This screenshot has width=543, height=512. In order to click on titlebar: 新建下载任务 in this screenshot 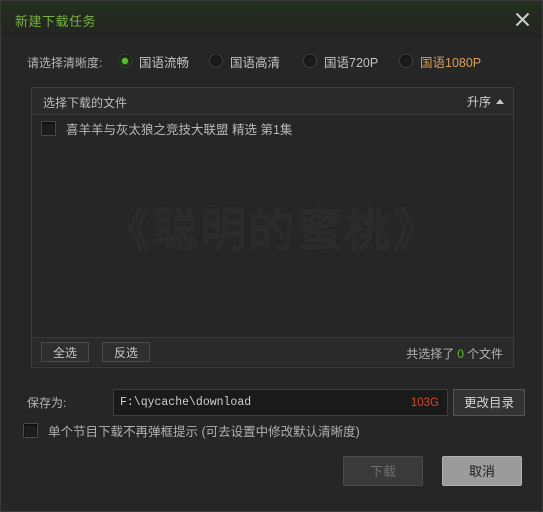, I will do `click(271, 20)`.